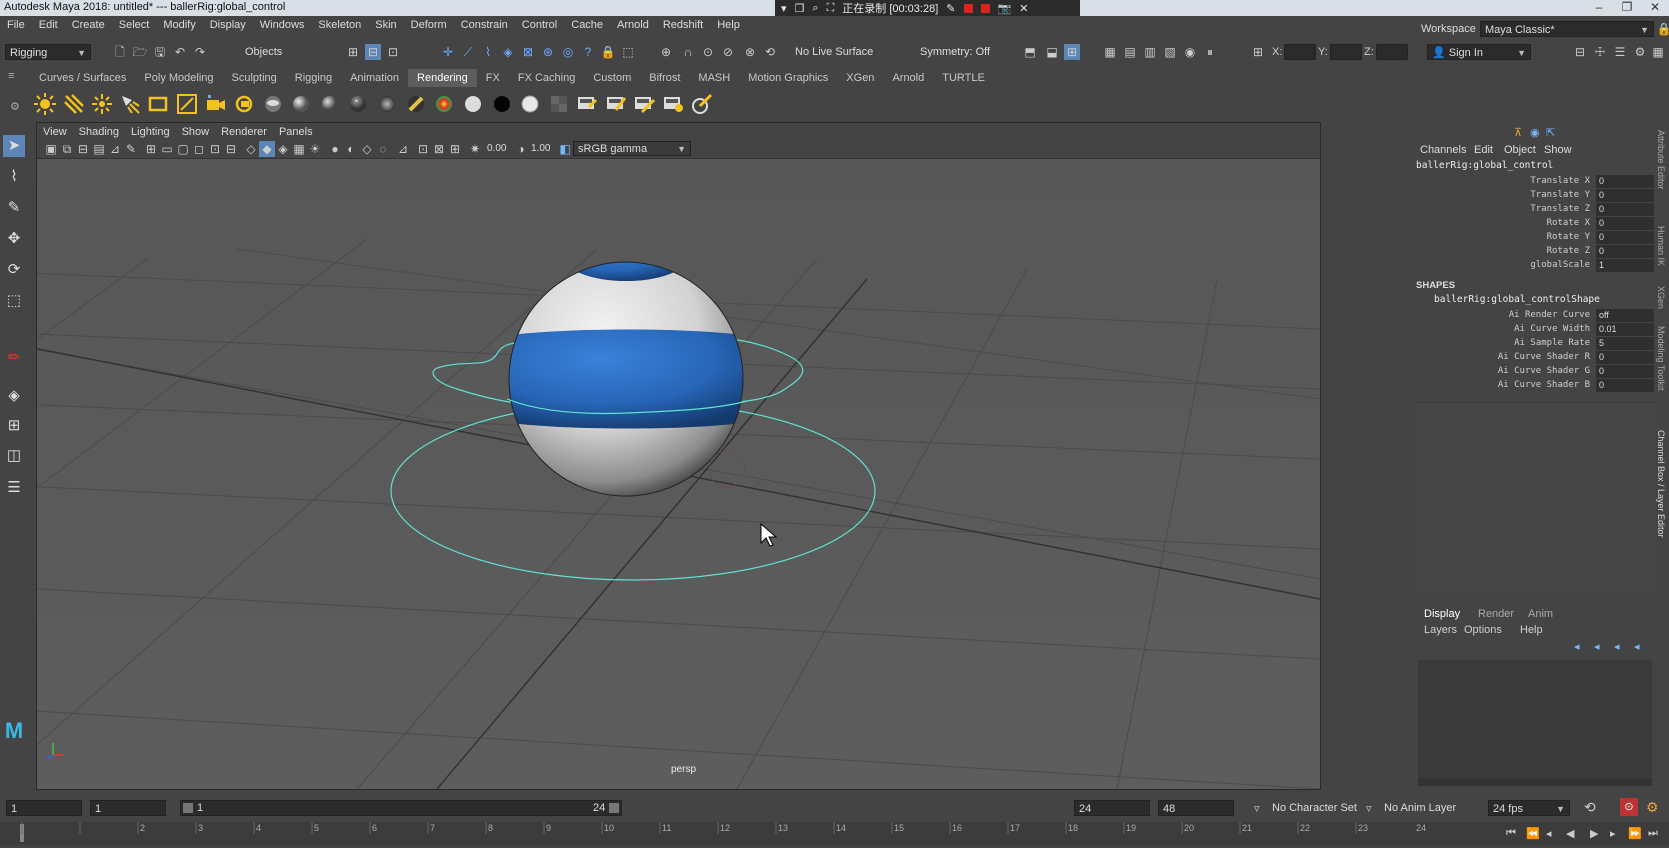 The width and height of the screenshot is (1669, 848). What do you see at coordinates (1590, 807) in the screenshot?
I see `loop-playback-icon: ⟲` at bounding box center [1590, 807].